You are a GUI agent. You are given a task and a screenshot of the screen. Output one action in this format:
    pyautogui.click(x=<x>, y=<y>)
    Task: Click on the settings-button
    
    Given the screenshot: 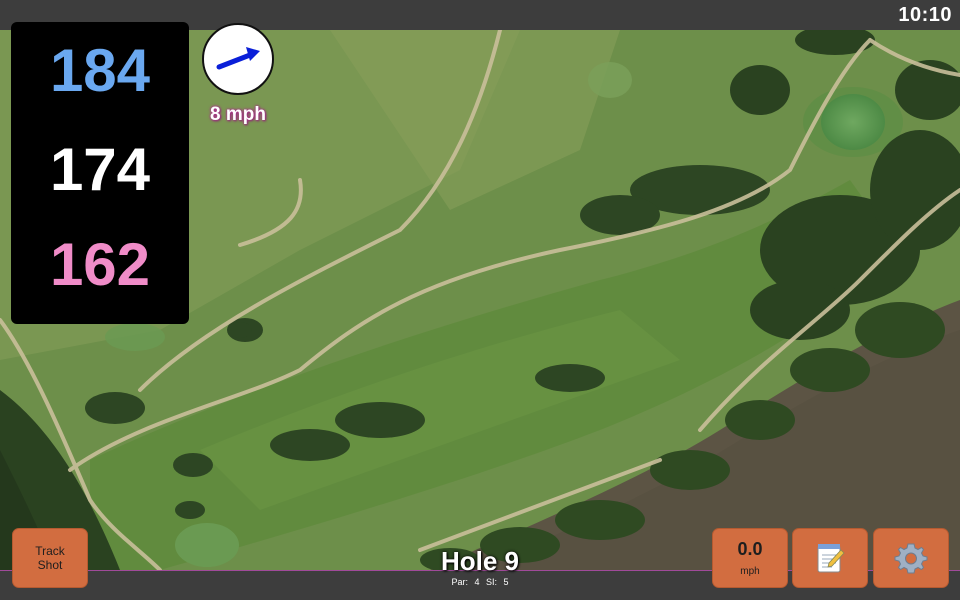 What is the action you would take?
    pyautogui.click(x=911, y=558)
    